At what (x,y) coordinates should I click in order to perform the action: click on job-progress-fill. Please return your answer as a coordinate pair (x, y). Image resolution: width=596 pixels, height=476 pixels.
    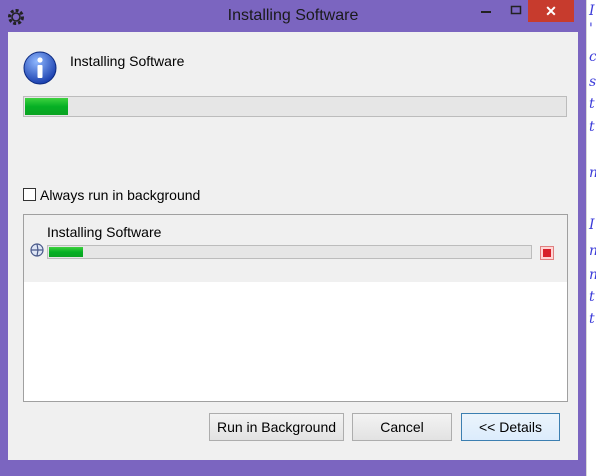
    Looking at the image, I should click on (66, 252).